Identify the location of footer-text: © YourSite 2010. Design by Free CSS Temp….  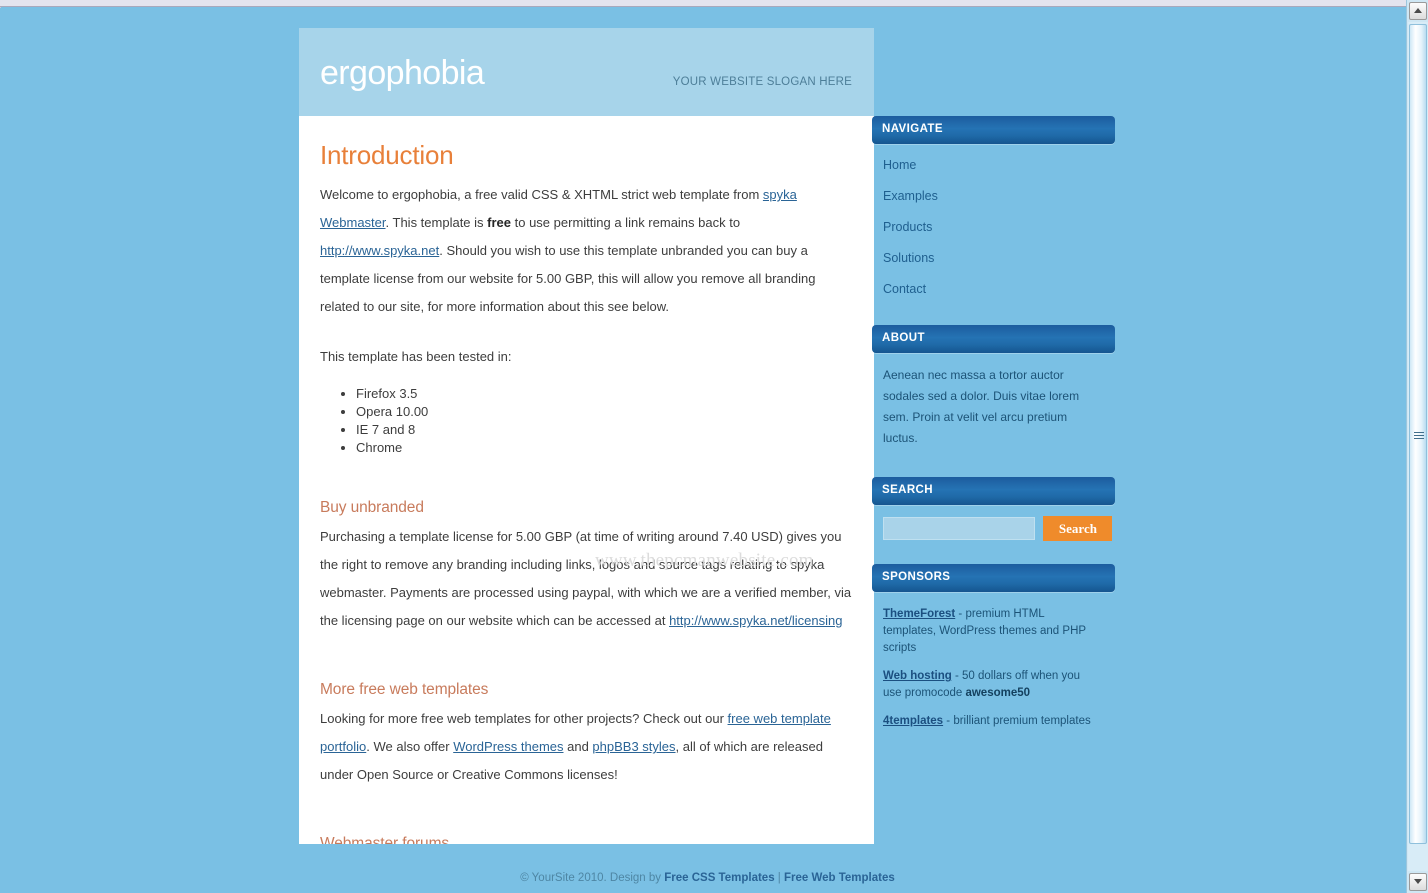
(707, 878).